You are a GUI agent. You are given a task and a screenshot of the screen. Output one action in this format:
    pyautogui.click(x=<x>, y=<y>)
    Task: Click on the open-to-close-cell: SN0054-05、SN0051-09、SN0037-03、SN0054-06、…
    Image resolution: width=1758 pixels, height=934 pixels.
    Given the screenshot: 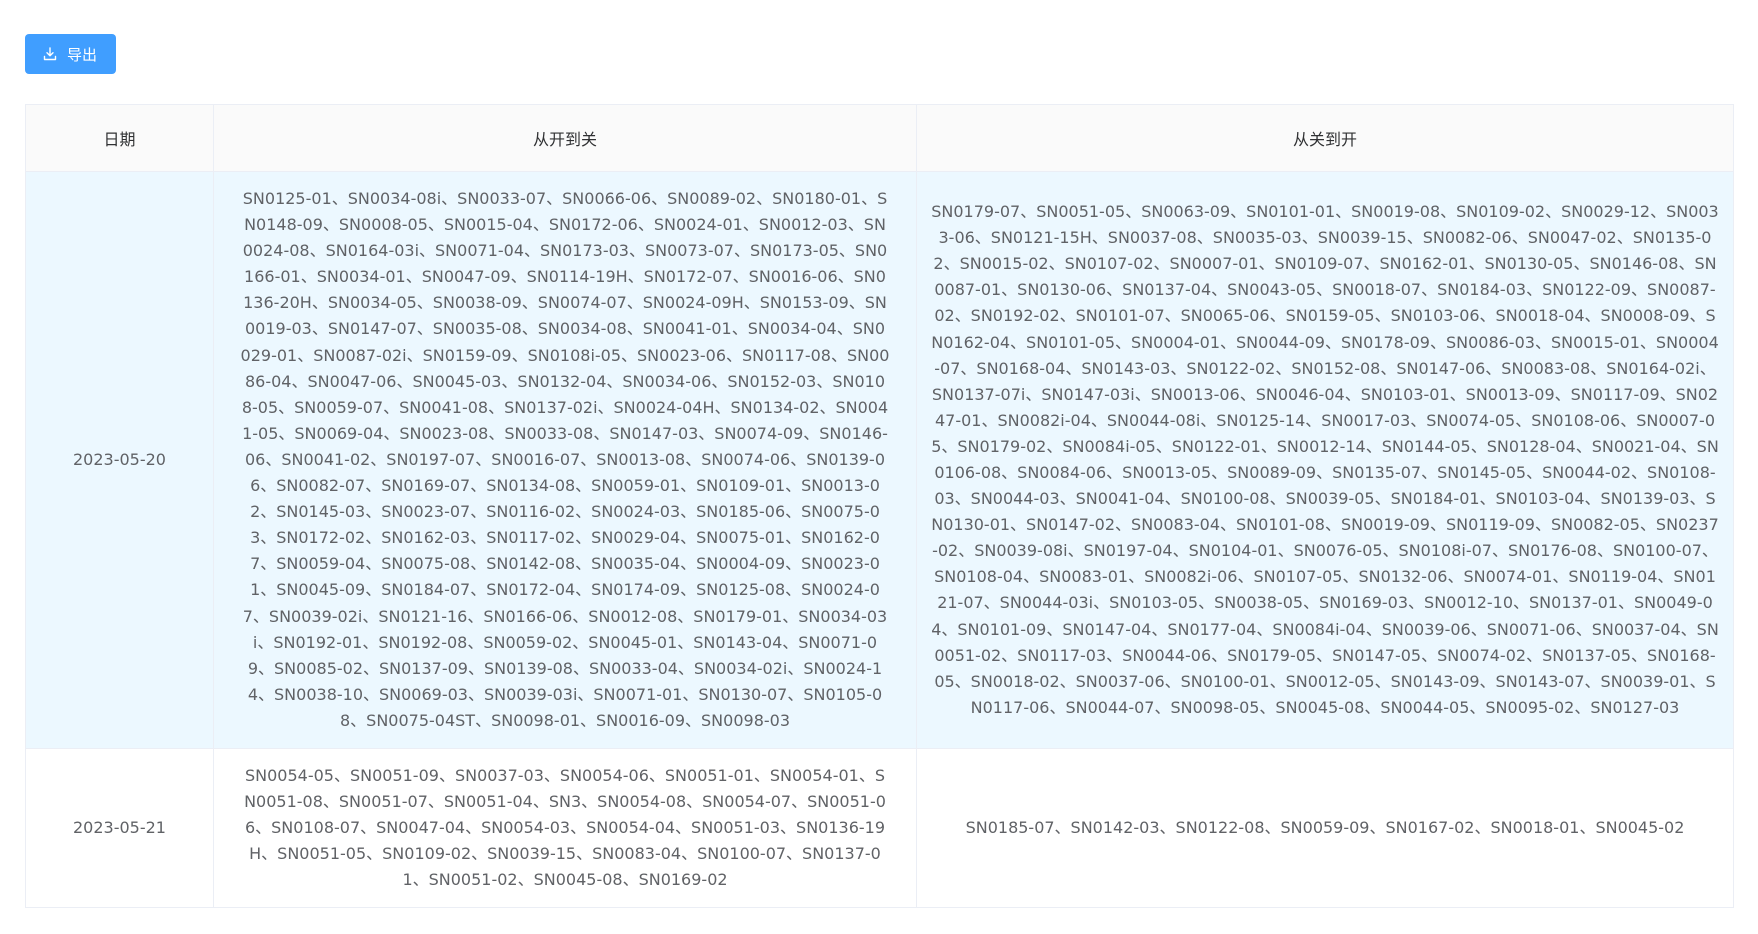 What is the action you would take?
    pyautogui.click(x=565, y=828)
    